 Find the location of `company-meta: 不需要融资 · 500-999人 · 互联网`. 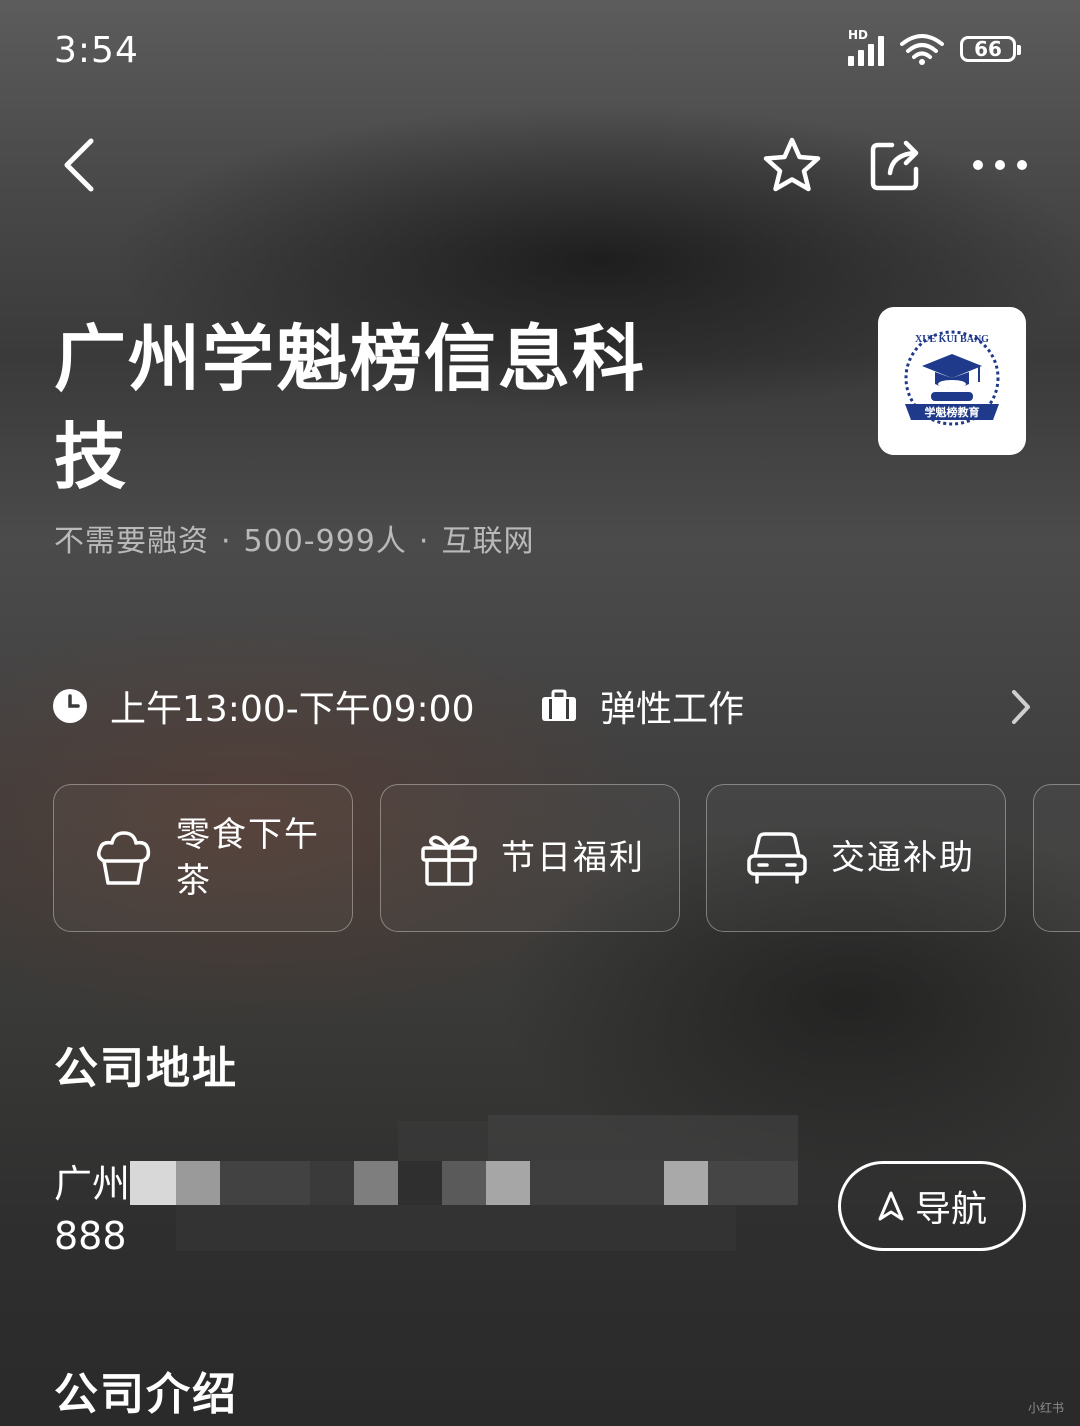

company-meta: 不需要融资 · 500-999人 · 互联网 is located at coordinates (294, 538).